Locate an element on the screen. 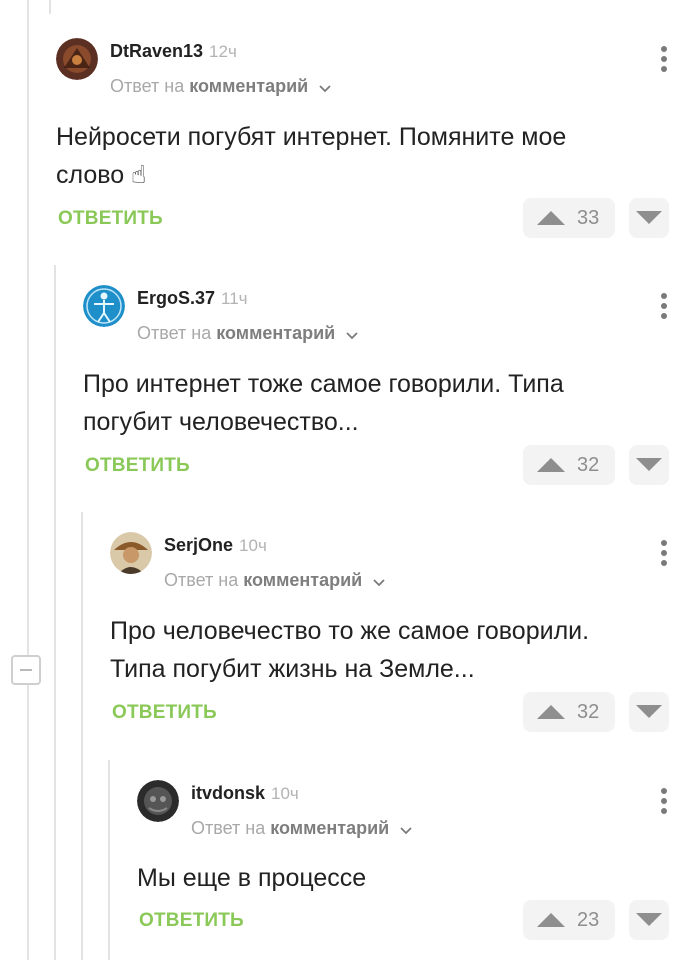 This screenshot has height=960, width=700. username: itvdonsk 10ч is located at coordinates (245, 793).